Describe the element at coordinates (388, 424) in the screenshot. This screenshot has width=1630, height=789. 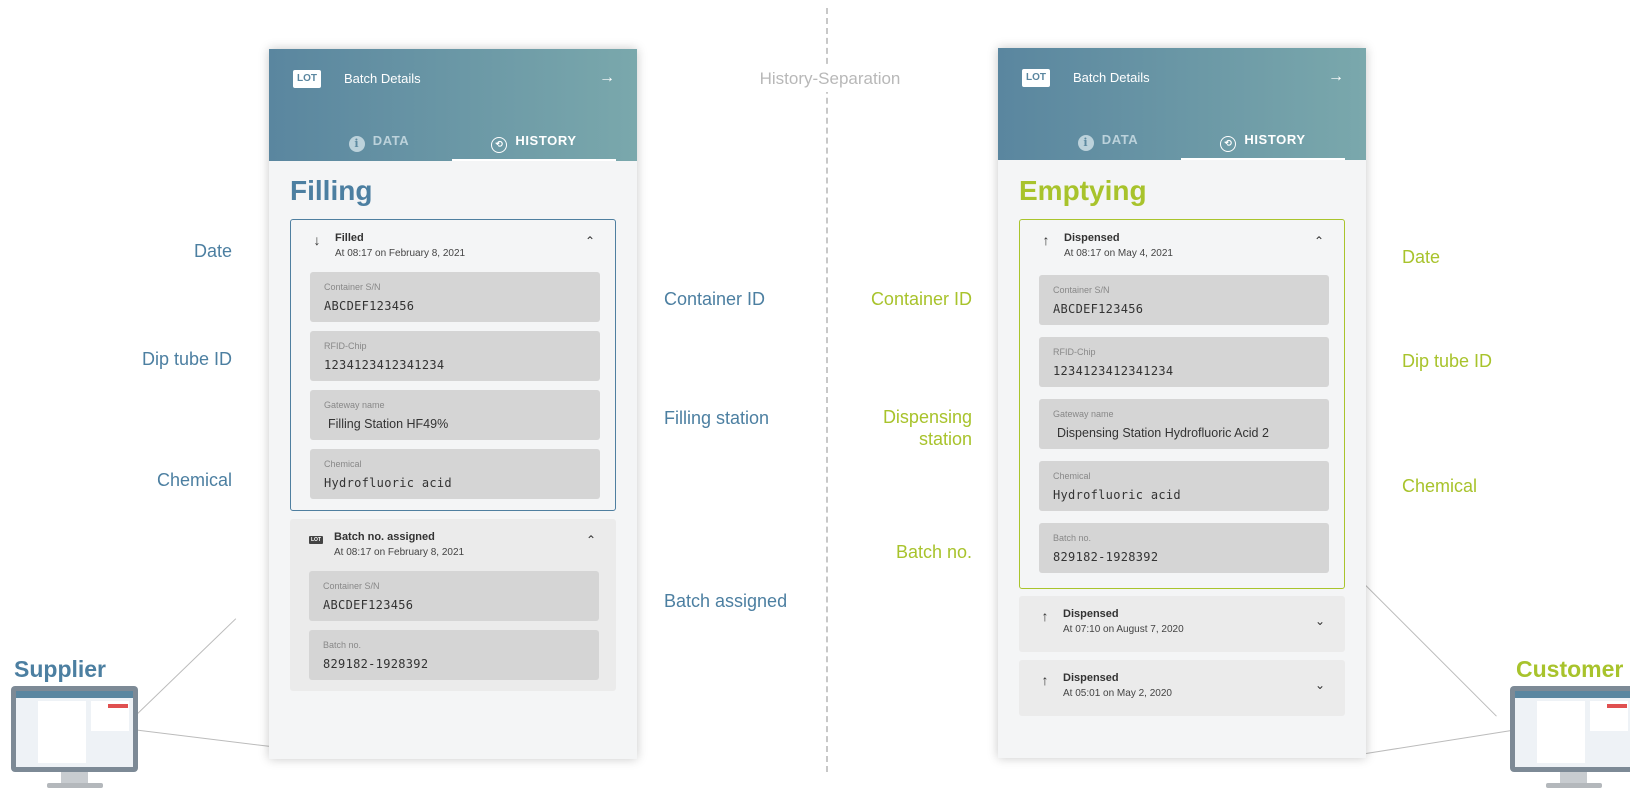
I see `field-value: Filling Station HF49%` at that location.